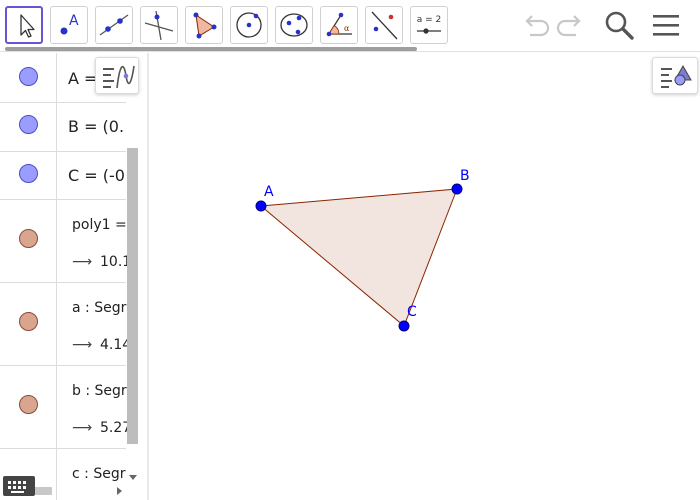 This screenshot has height=500, width=700. What do you see at coordinates (537, 26) in the screenshot?
I see `undo-icon` at bounding box center [537, 26].